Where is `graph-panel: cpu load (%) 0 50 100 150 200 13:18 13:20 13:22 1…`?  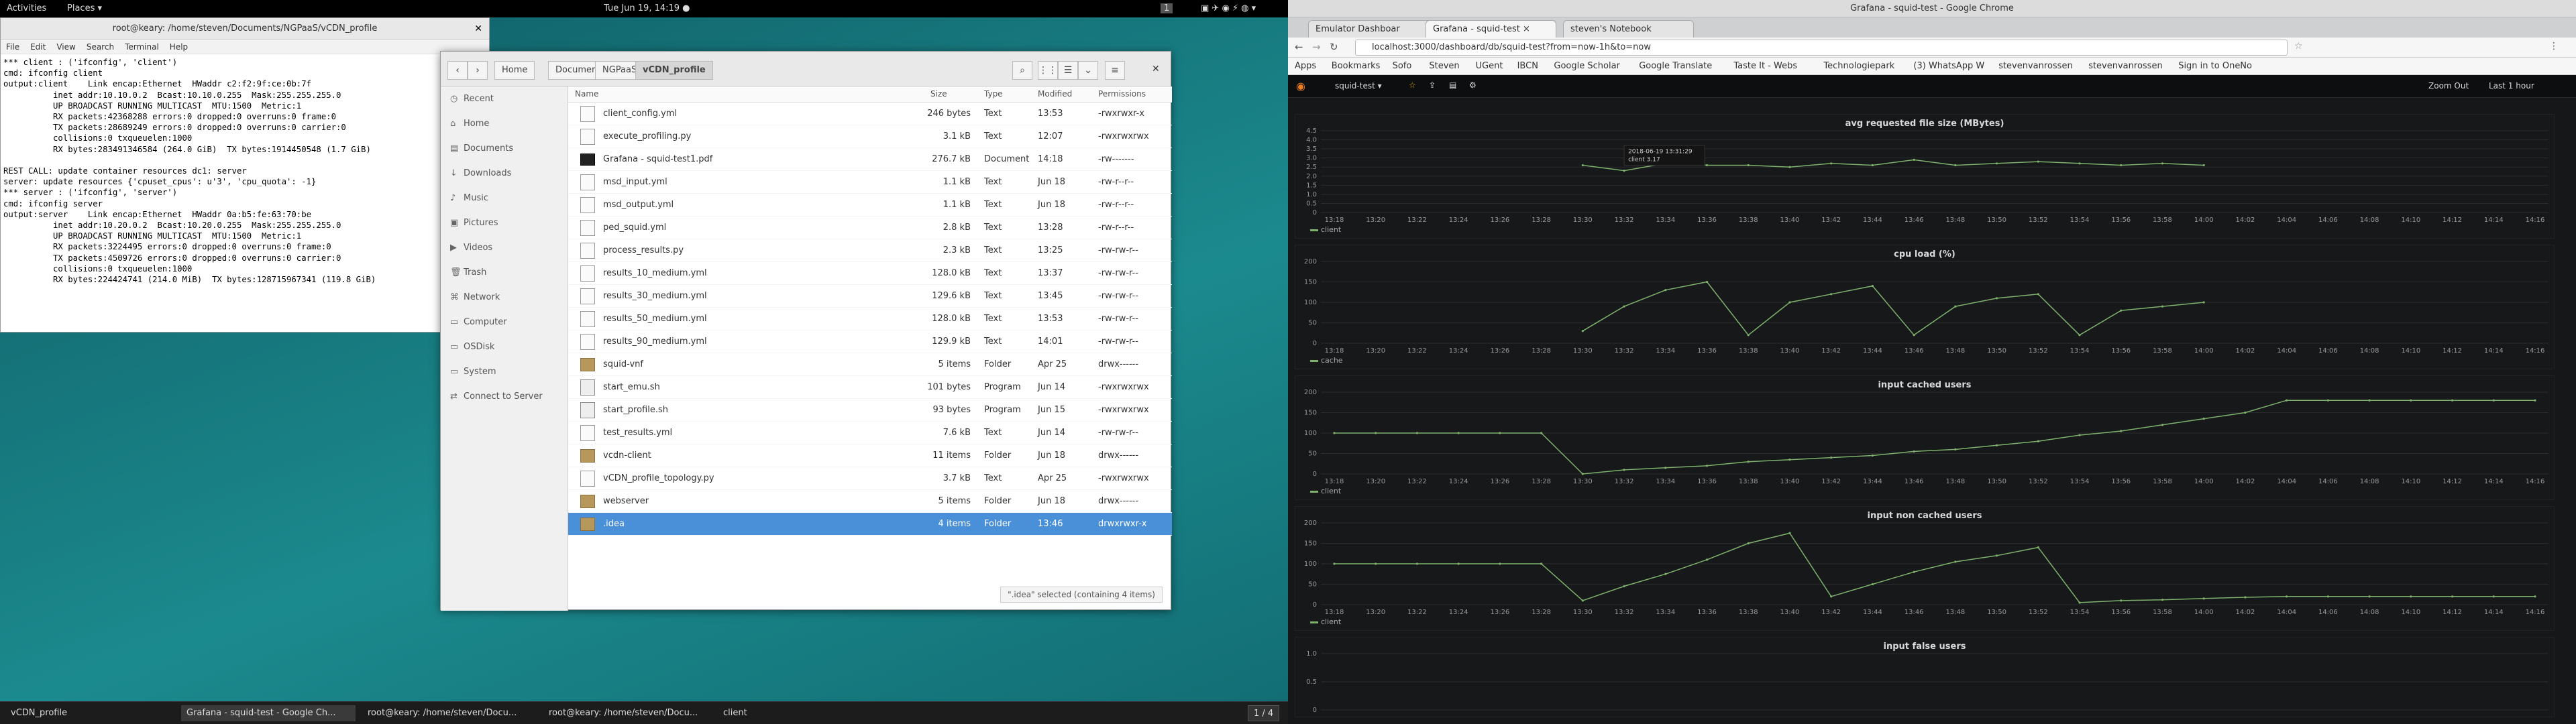 graph-panel: cpu load (%) 0 50 100 150 200 13:18 13:20 13:22 1… is located at coordinates (1925, 307).